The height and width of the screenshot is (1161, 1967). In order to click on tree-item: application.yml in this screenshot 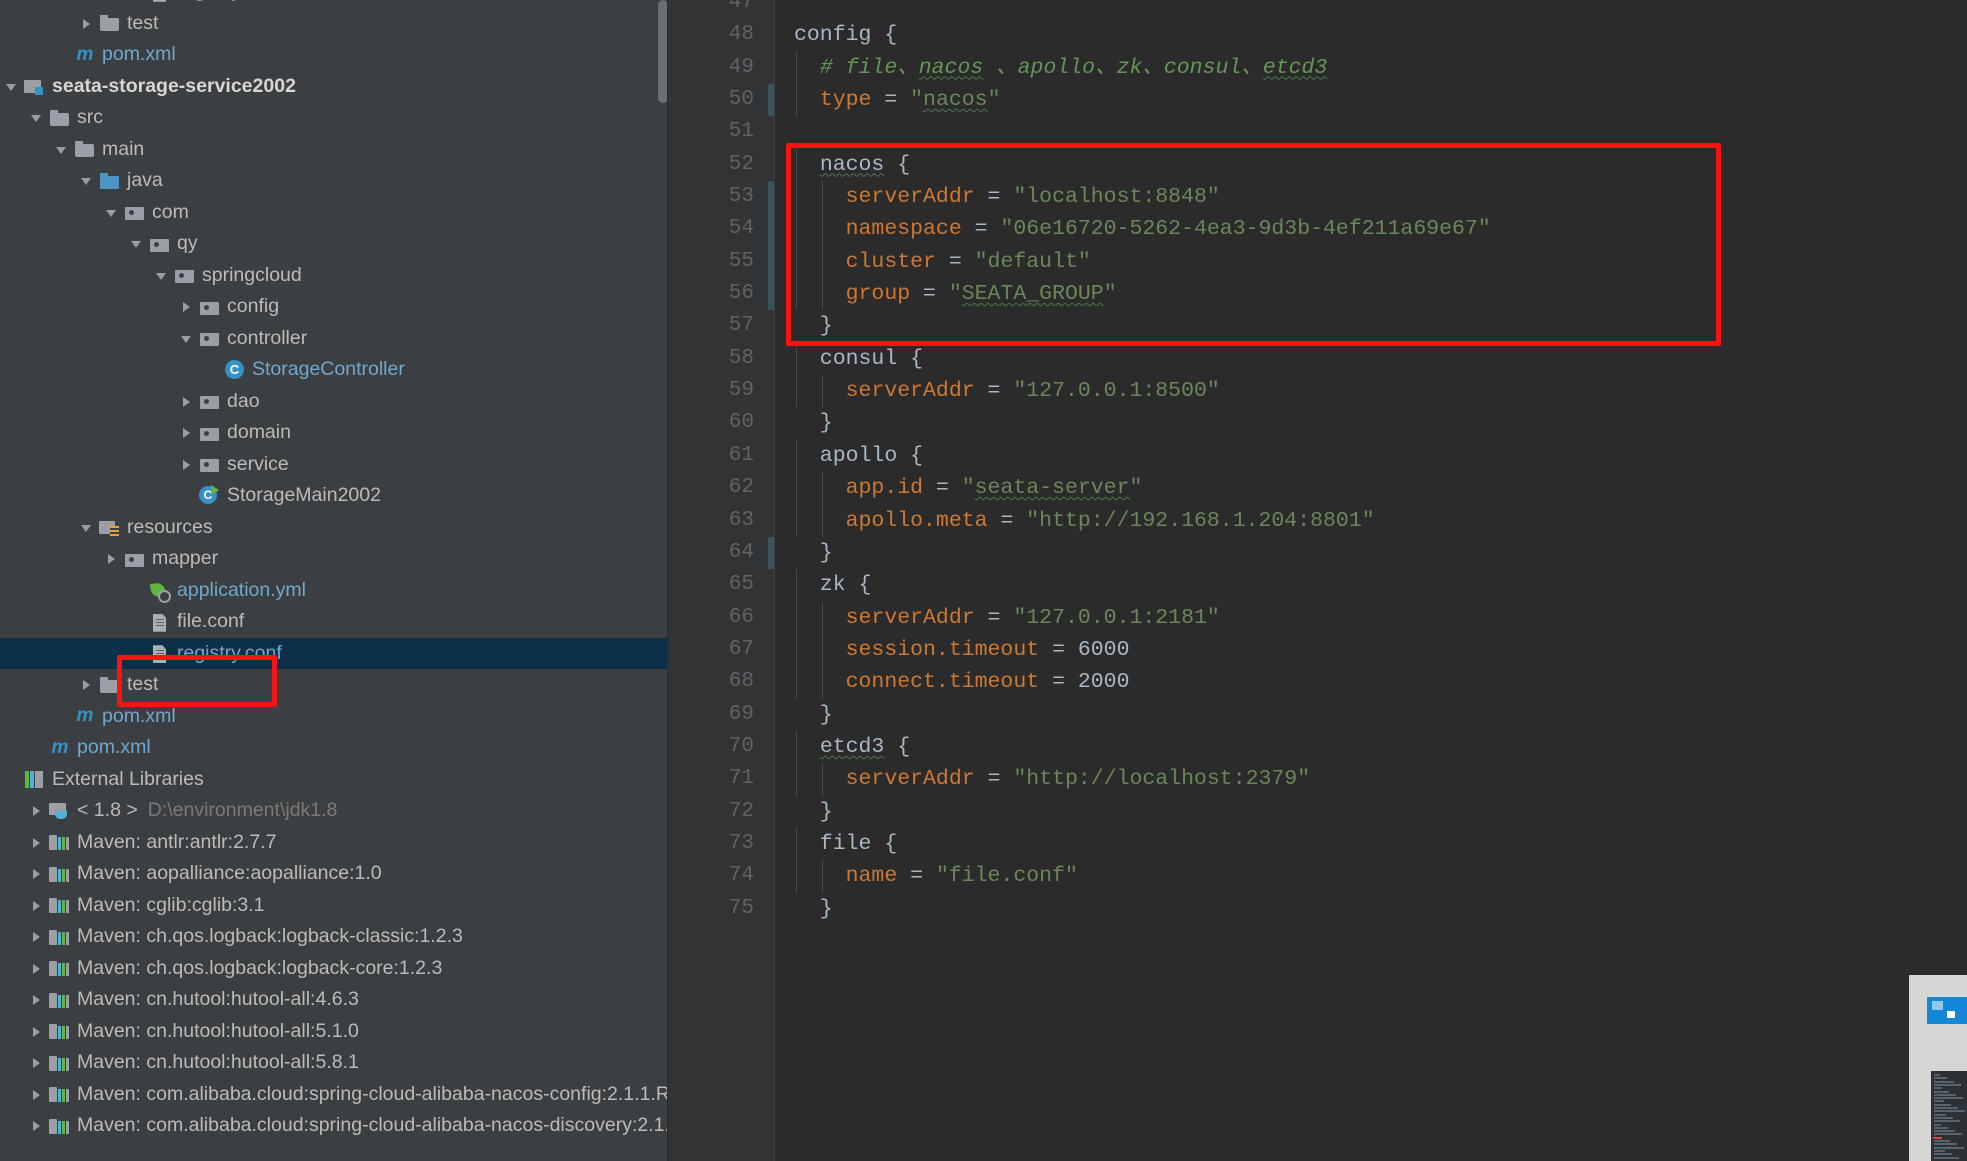, I will do `click(334, 591)`.